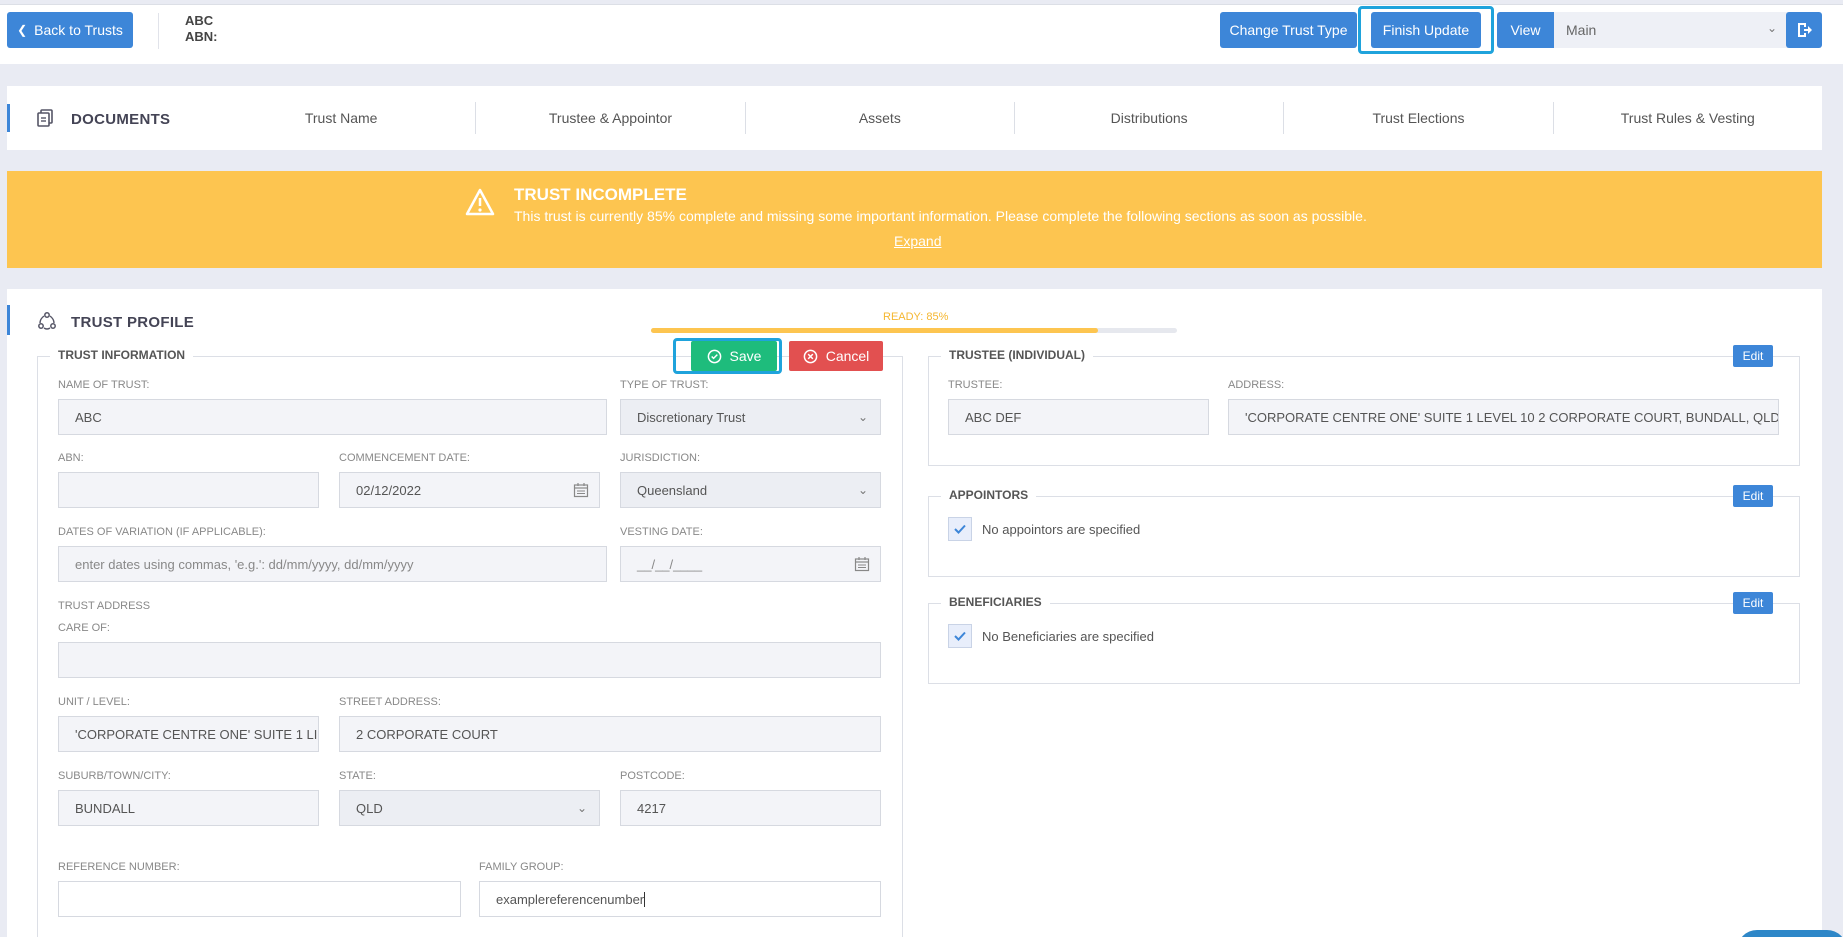 This screenshot has height=937, width=1843. What do you see at coordinates (188, 808) in the screenshot?
I see `suburb-input: BUNDALL` at bounding box center [188, 808].